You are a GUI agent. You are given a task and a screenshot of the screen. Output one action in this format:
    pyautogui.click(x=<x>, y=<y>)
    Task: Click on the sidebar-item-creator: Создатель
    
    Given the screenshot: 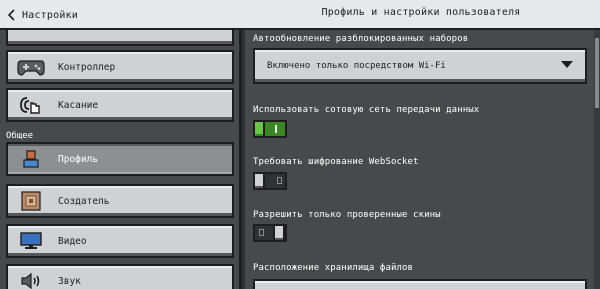 What is the action you would take?
    pyautogui.click(x=120, y=201)
    